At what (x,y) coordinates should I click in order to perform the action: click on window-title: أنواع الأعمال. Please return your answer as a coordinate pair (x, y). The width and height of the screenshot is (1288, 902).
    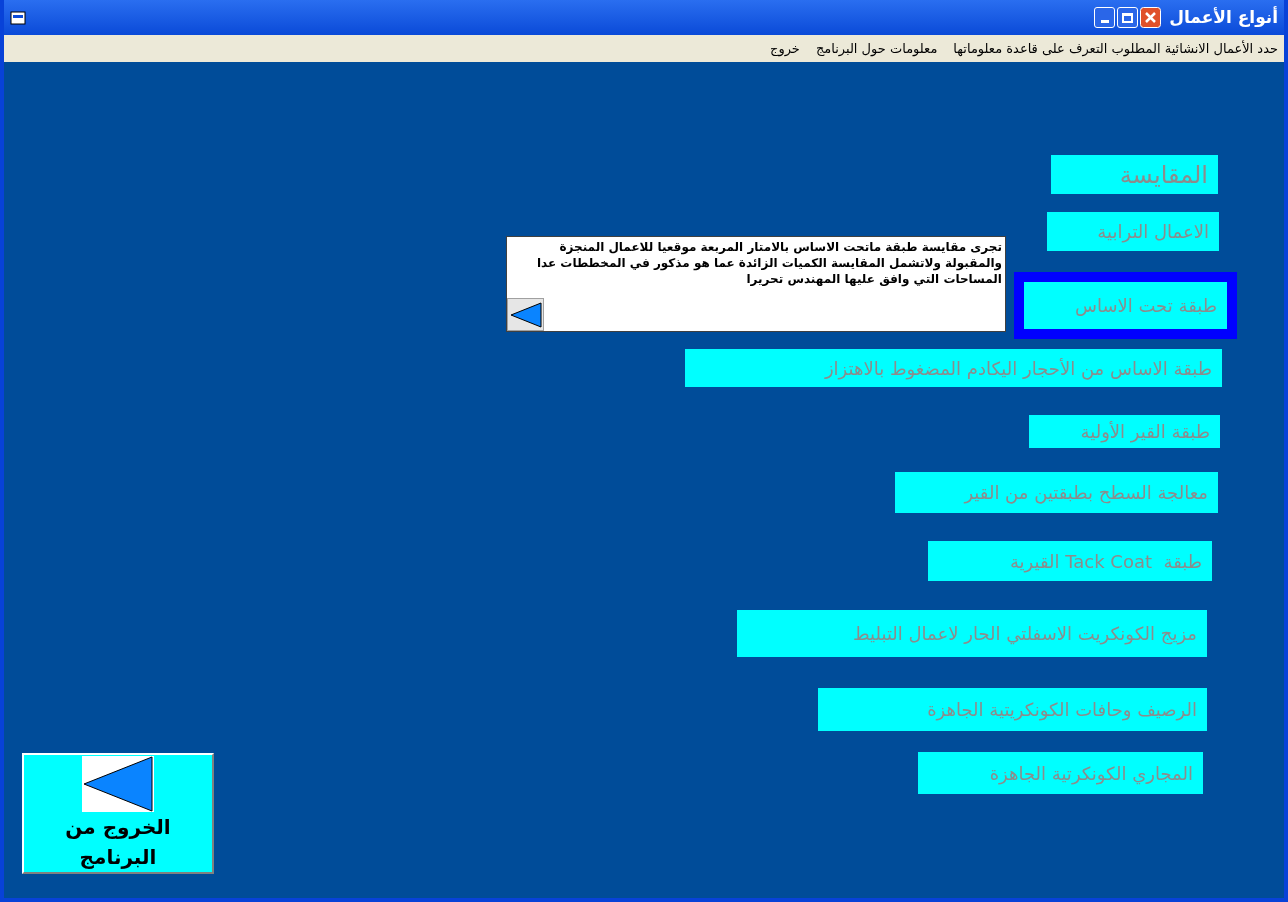
    Looking at the image, I should click on (1223, 17).